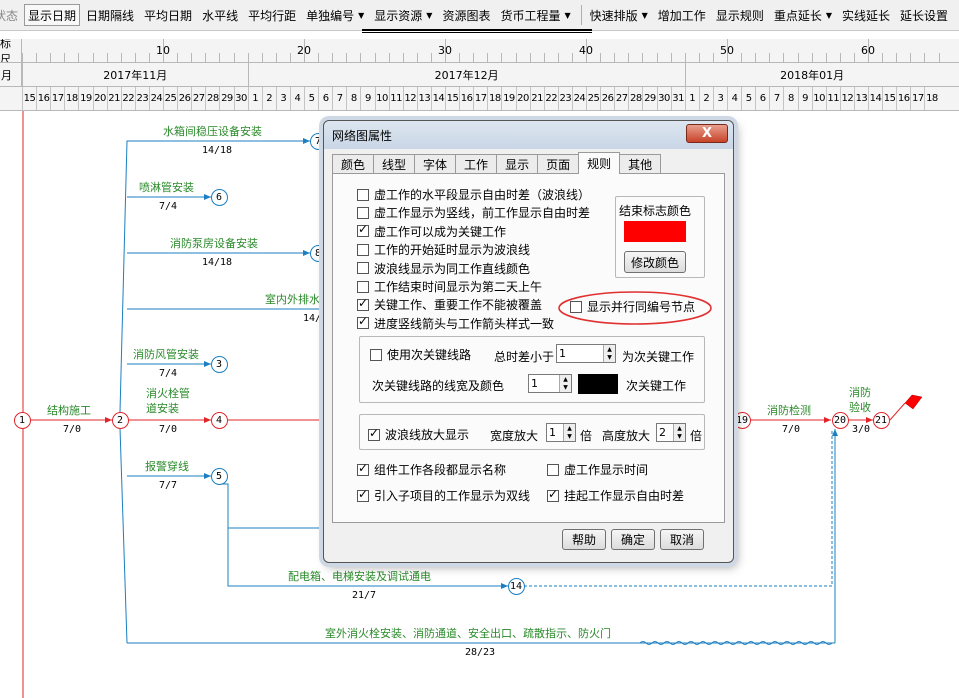 This screenshot has width=959, height=698. I want to click on rule-option: 虚工作可以成为关键工作, so click(431, 231).